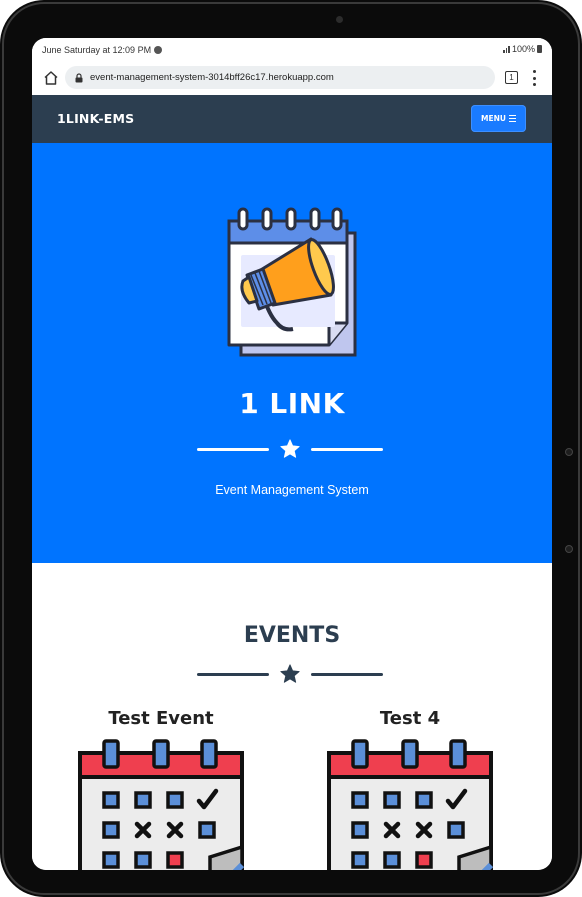 Image resolution: width=582 pixels, height=897 pixels. Describe the element at coordinates (51, 78) in the screenshot. I see `home-icon` at that location.